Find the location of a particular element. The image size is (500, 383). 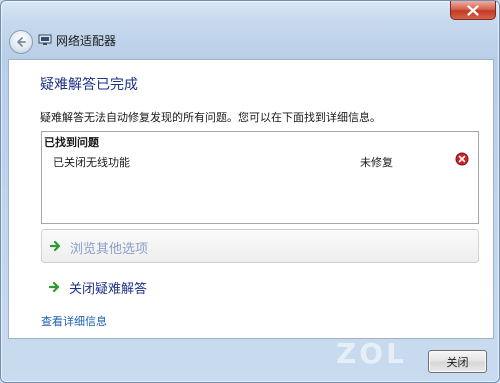

window-close-button is located at coordinates (473, 10).